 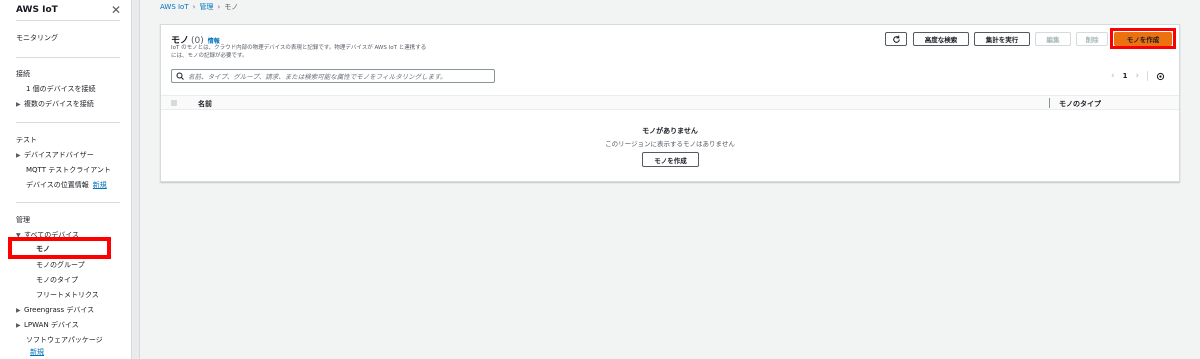 What do you see at coordinates (37, 38) in the screenshot?
I see `sidebar-item-monitoring: モニタリング` at bounding box center [37, 38].